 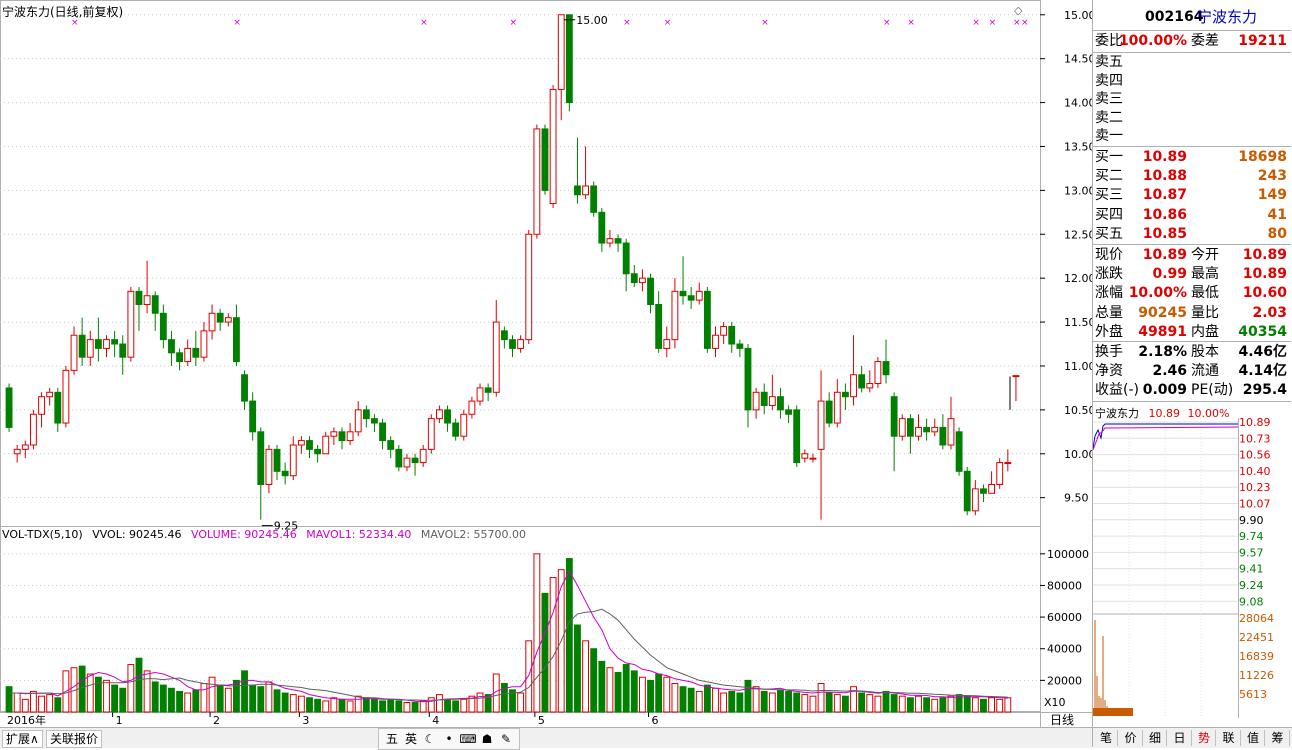 I want to click on expand-tab: 扩展∧, so click(x=22, y=739).